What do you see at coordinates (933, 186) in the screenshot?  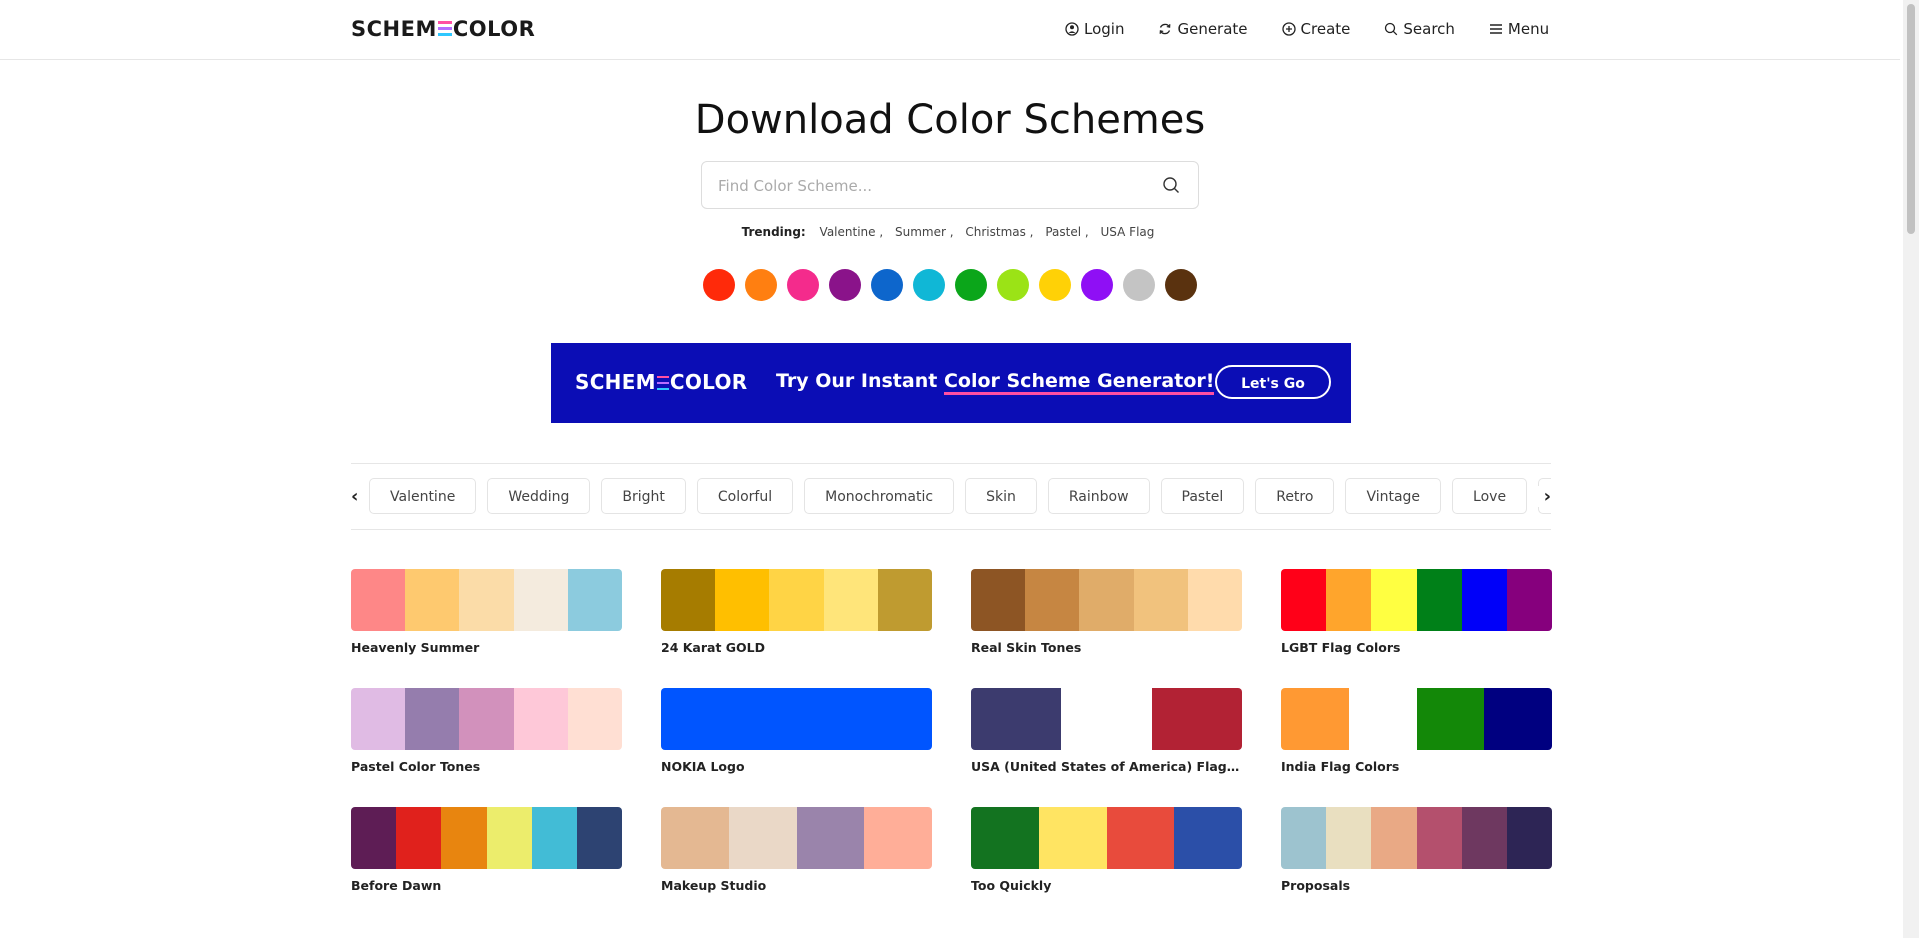 I see `scheme-search-input` at bounding box center [933, 186].